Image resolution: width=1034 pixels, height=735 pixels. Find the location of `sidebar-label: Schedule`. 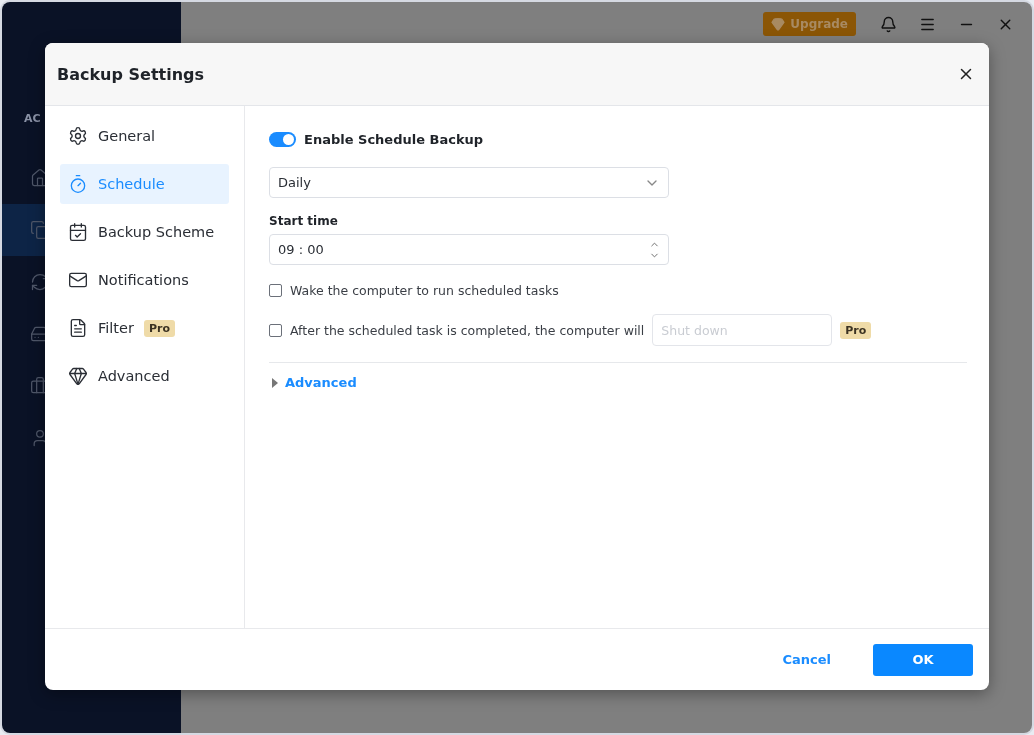

sidebar-label: Schedule is located at coordinates (131, 184).